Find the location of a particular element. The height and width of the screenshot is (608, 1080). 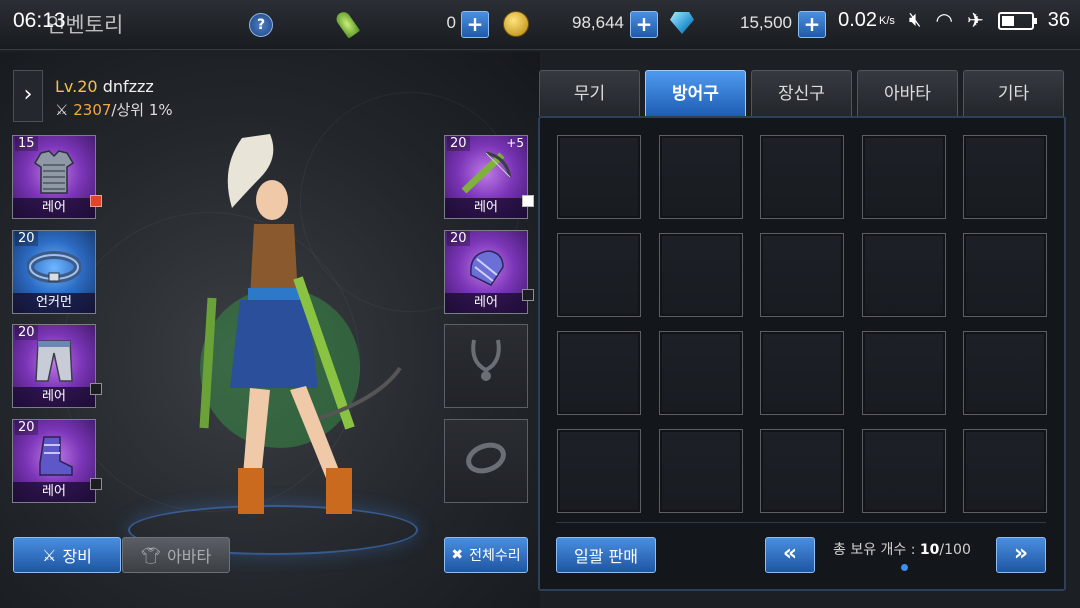

rank-text: /상위 1% is located at coordinates (142, 110).